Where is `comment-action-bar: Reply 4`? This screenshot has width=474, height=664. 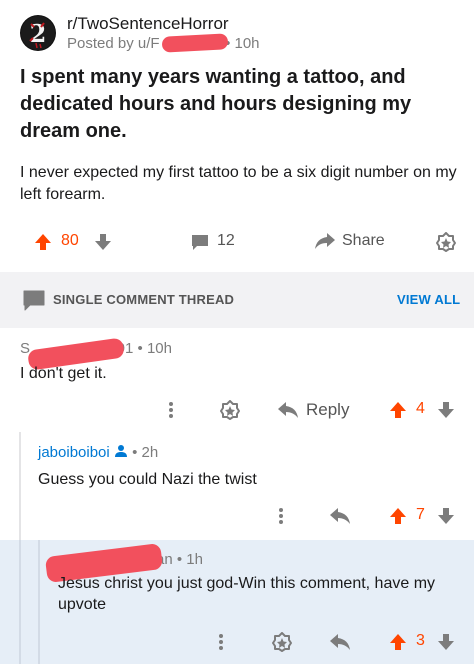 comment-action-bar: Reply 4 is located at coordinates (237, 410).